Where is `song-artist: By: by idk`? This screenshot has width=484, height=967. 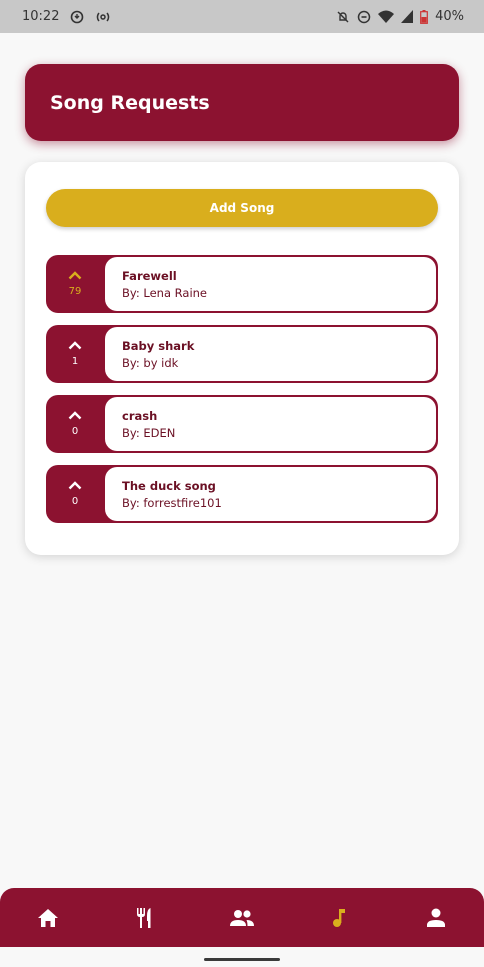
song-artist: By: by idk is located at coordinates (150, 362).